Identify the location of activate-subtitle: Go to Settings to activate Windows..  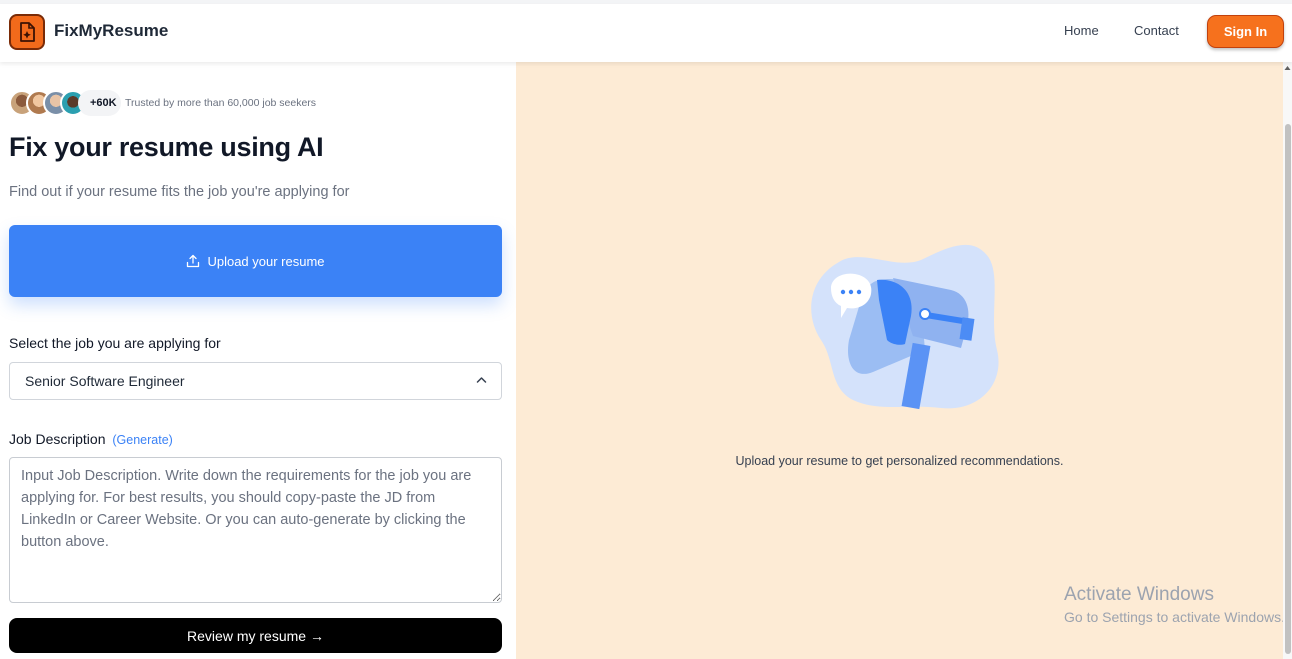
(1174, 617).